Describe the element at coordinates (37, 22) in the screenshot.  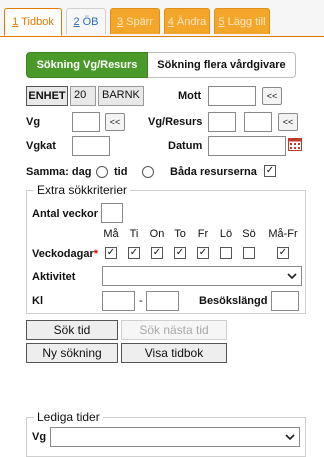
I see `tab-label: Tidbok` at that location.